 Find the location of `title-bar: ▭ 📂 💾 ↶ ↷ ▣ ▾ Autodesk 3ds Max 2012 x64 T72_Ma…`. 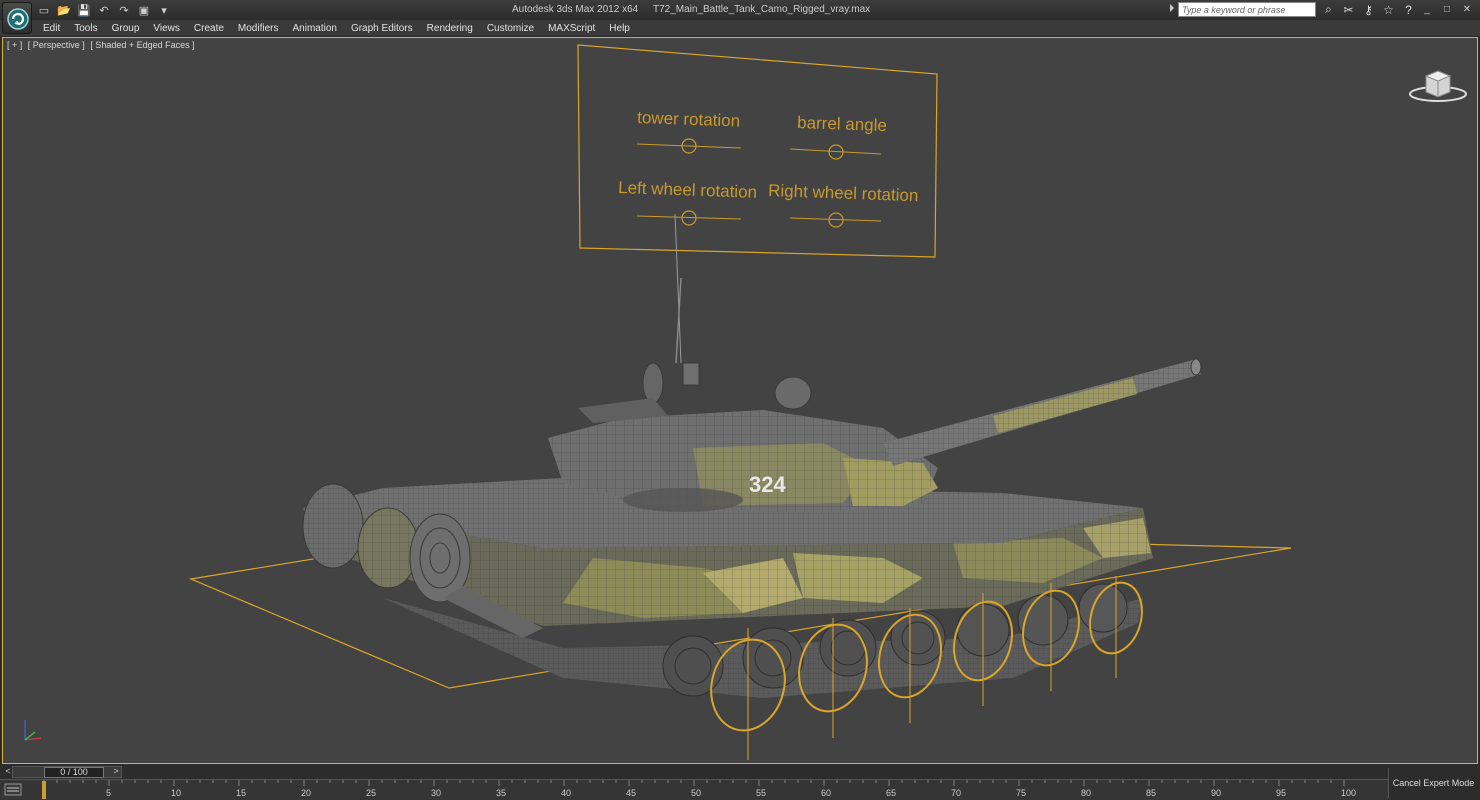

title-bar: ▭ 📂 💾 ↶ ↷ ▣ ▾ Autodesk 3ds Max 2012 x64 T72_Ma… is located at coordinates (740, 10).